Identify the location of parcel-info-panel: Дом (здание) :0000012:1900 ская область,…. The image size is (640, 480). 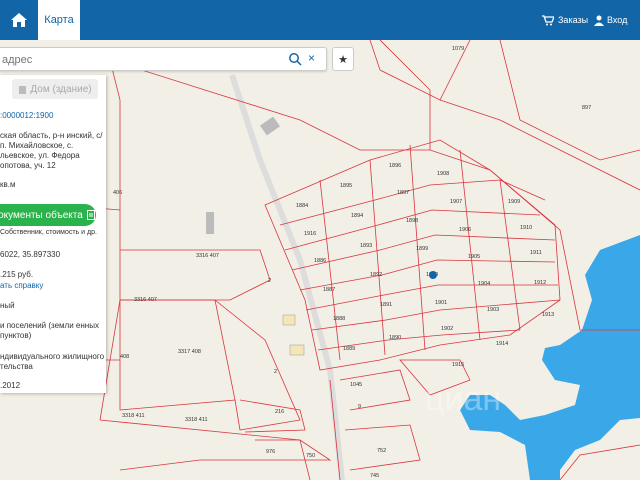
(53, 234).